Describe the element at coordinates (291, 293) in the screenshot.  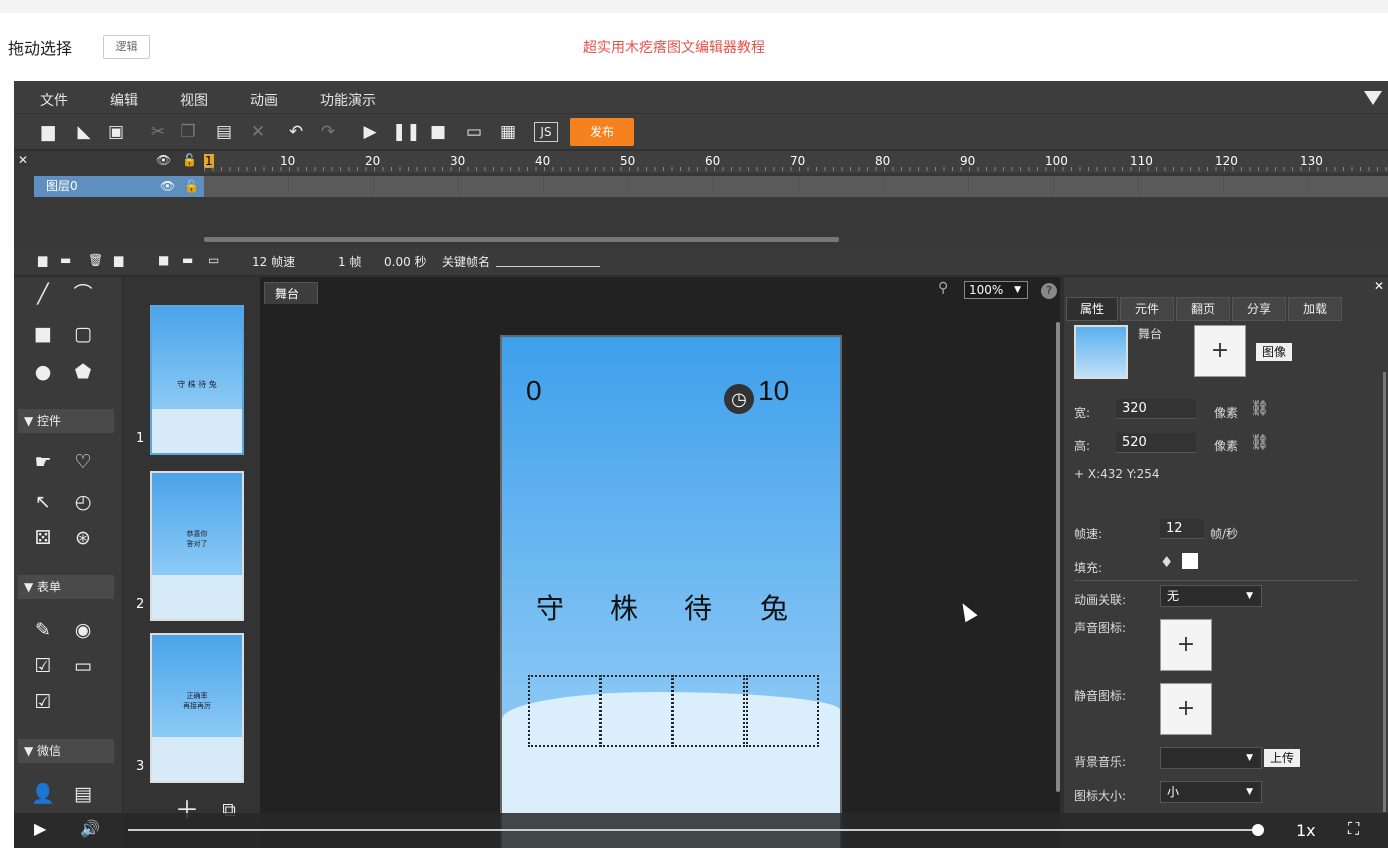
I see `tab-stage: 舞台` at that location.